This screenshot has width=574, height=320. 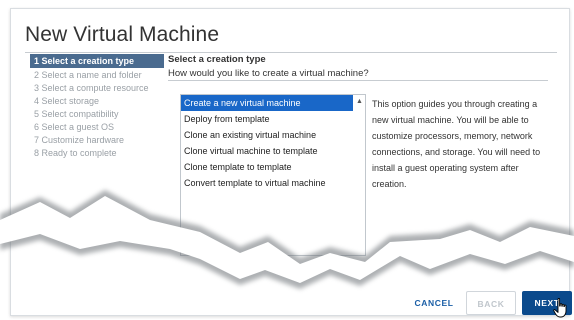 What do you see at coordinates (76, 114) in the screenshot?
I see `step-select-compatibility: 5 Select compatibility` at bounding box center [76, 114].